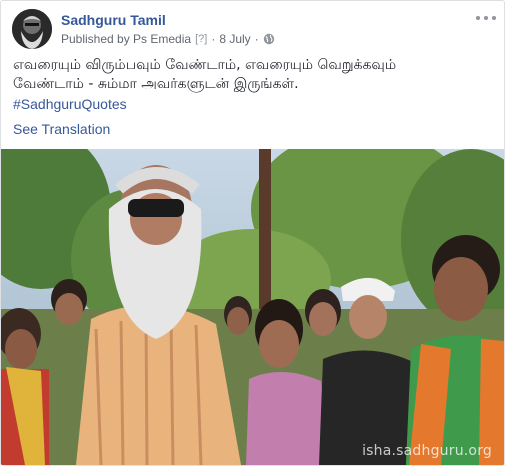  I want to click on page-name-link: Sadhguru Tamil, so click(113, 20).